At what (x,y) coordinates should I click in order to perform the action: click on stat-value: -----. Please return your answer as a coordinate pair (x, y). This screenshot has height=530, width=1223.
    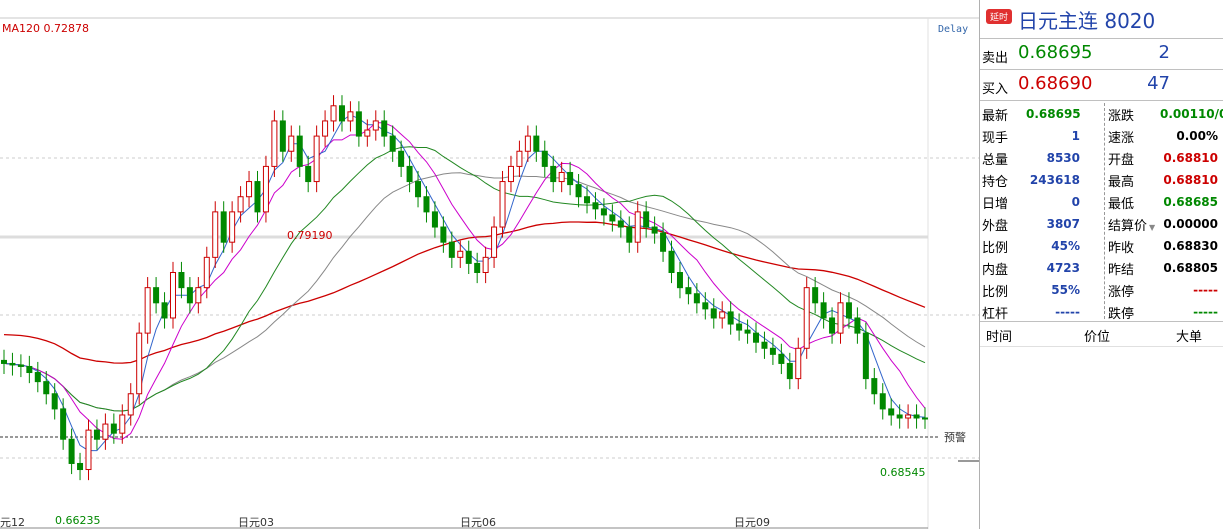
    Looking at the image, I should click on (1205, 290).